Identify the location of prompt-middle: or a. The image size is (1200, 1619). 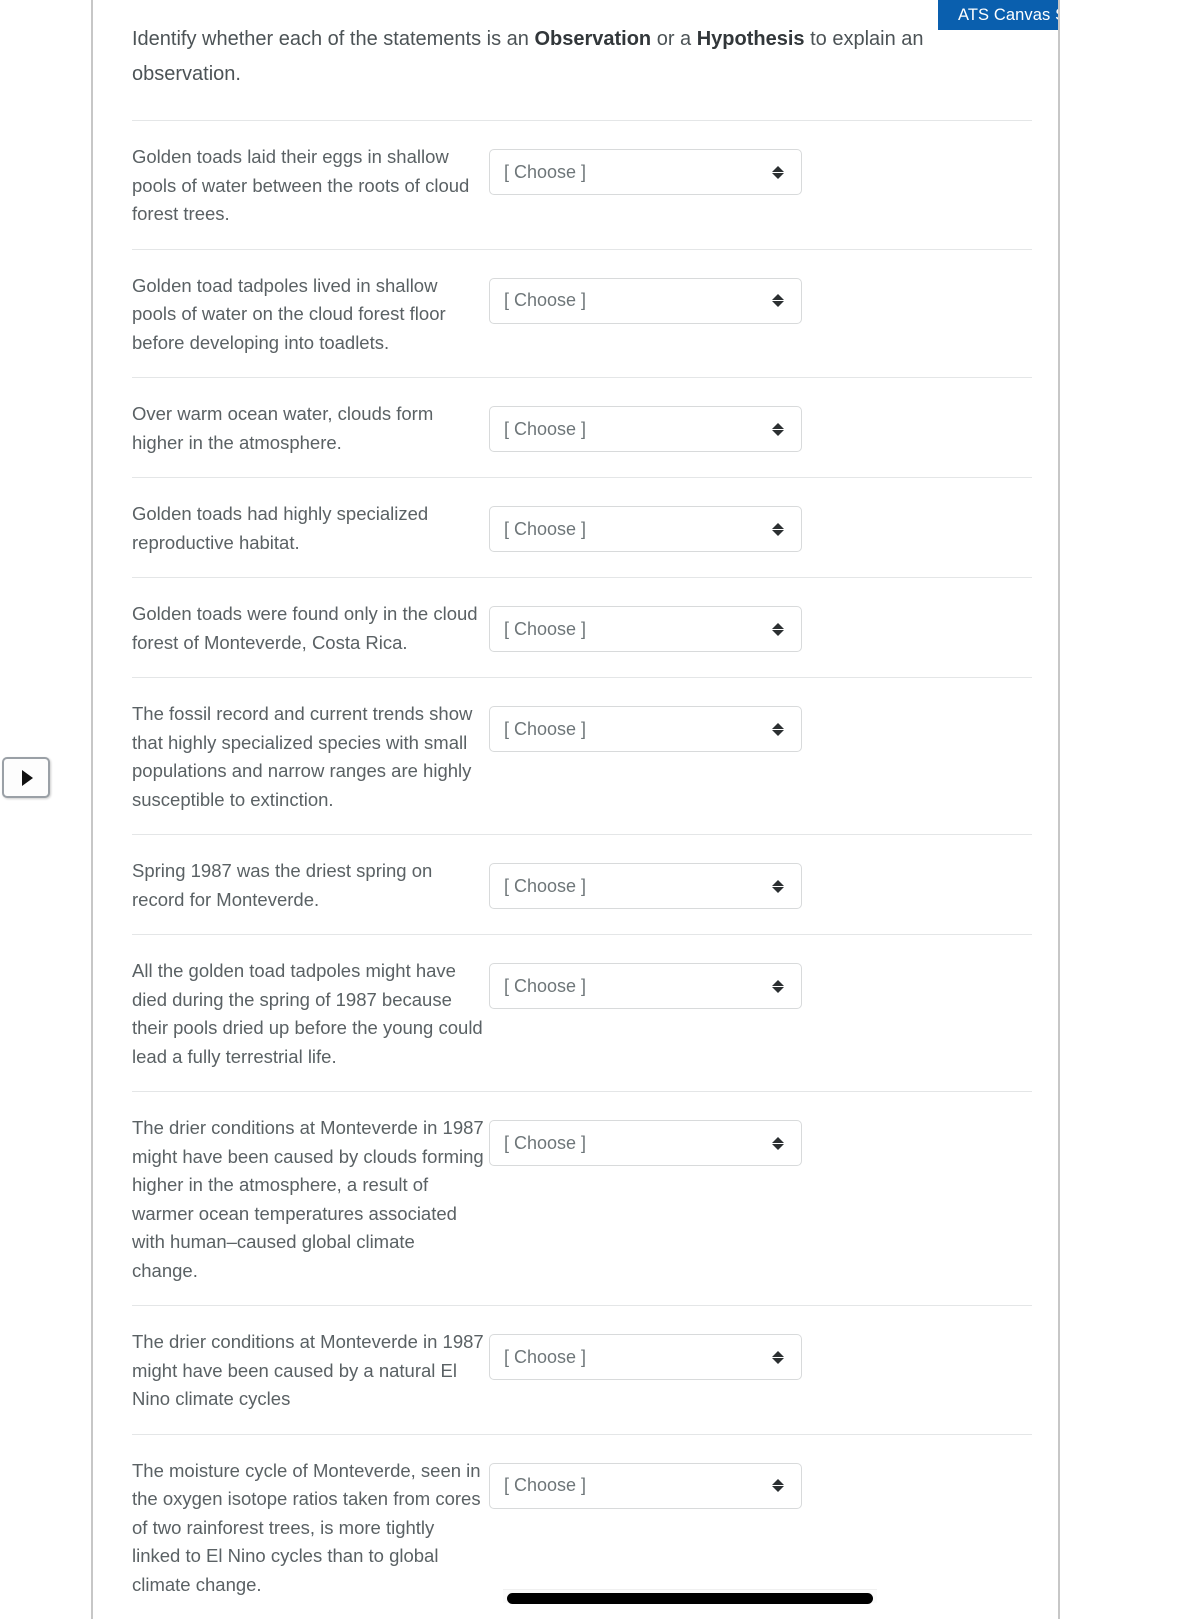
(674, 39).